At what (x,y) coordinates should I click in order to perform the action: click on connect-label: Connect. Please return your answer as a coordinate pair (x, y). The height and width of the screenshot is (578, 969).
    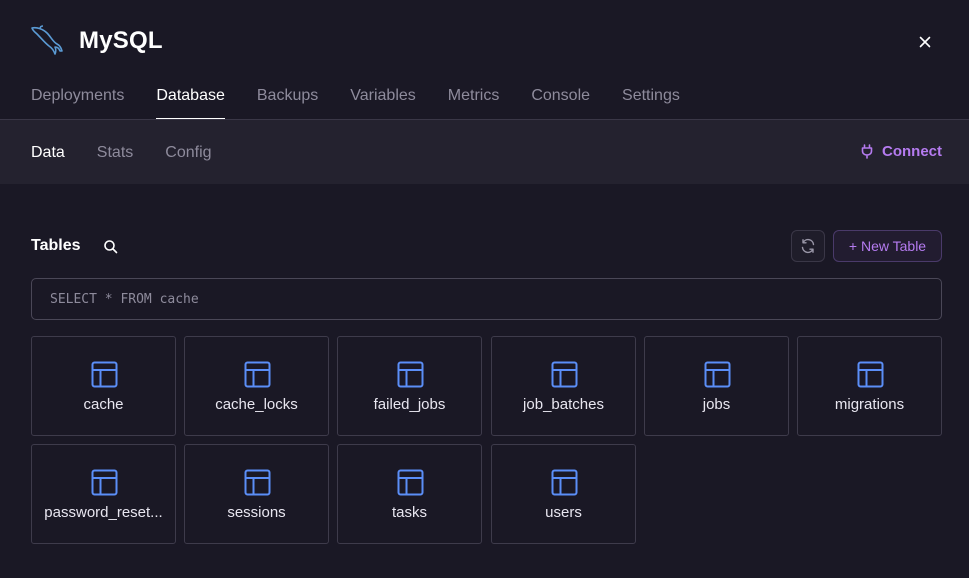
    Looking at the image, I should click on (912, 151).